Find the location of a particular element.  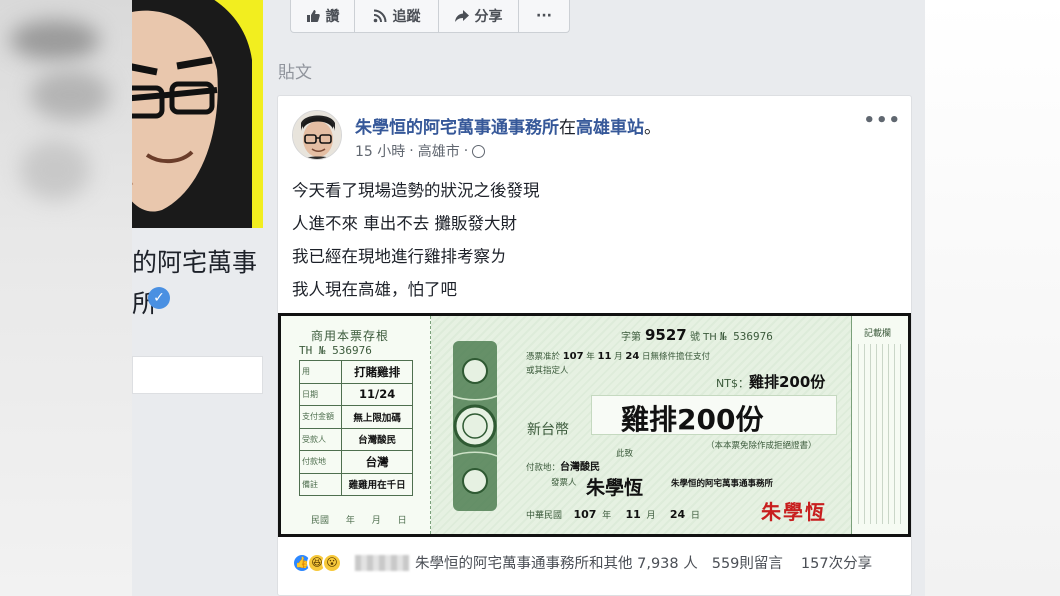

stub-row: 用打賭雞排 is located at coordinates (355, 372).